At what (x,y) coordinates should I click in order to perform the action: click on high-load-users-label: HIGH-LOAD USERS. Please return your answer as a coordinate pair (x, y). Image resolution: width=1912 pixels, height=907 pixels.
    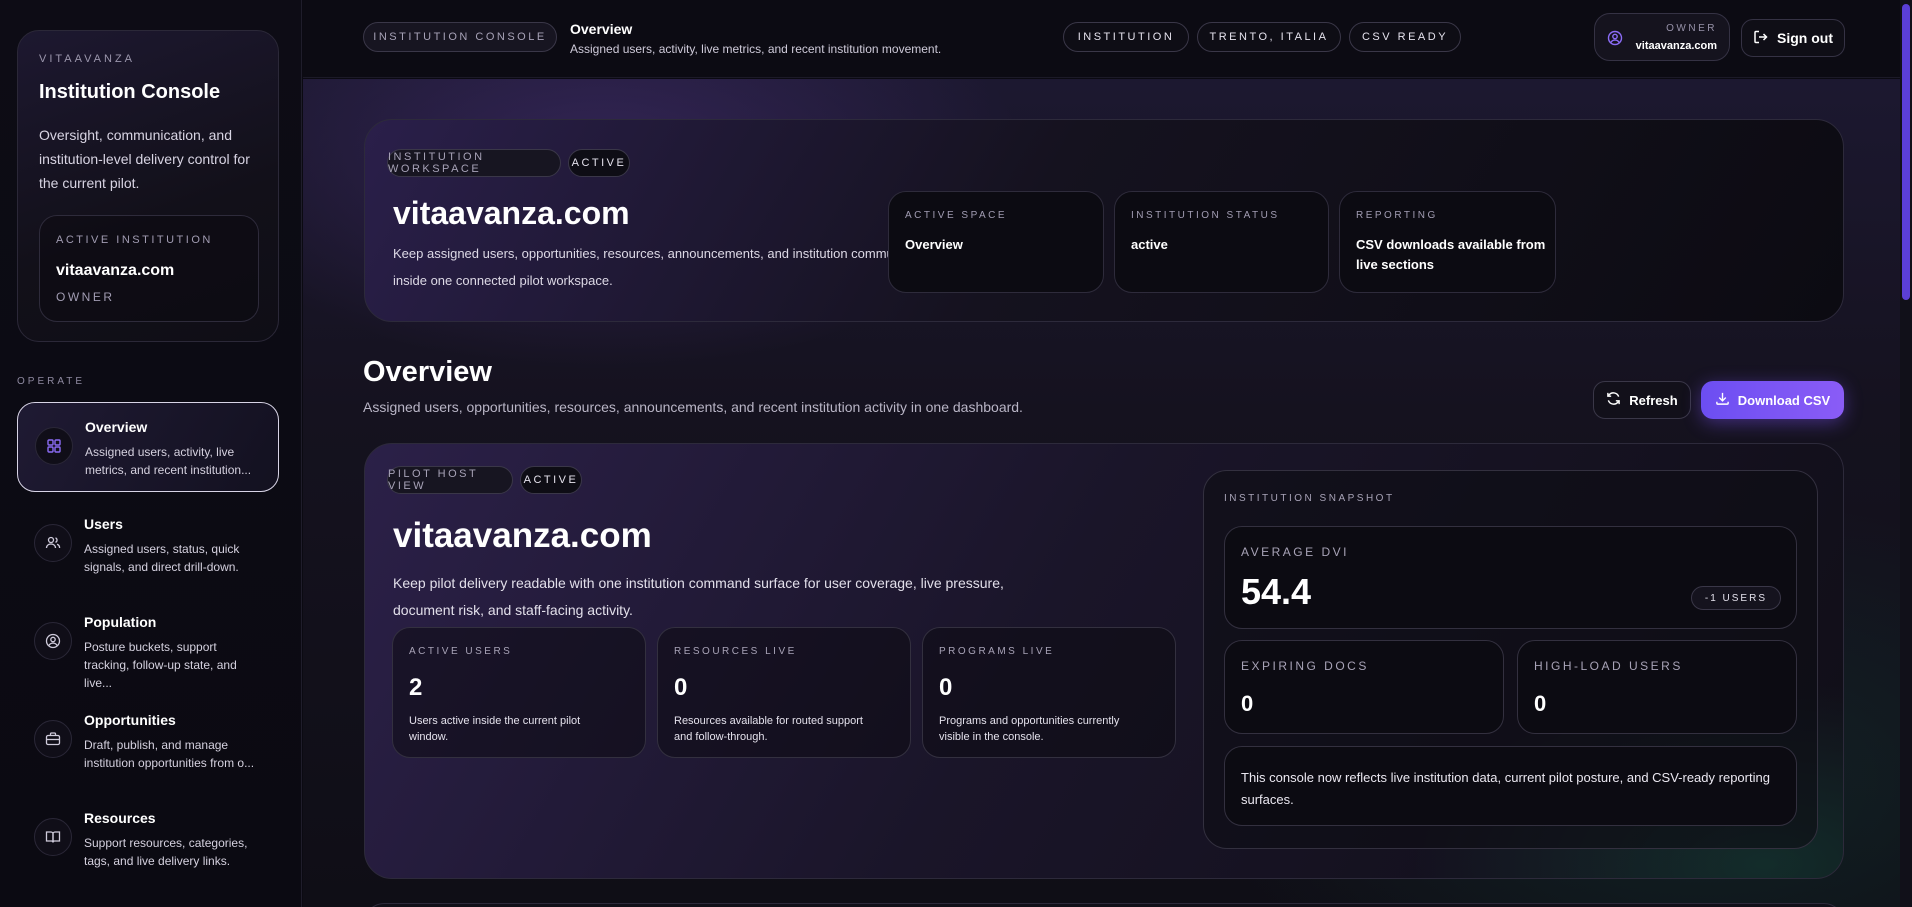
    Looking at the image, I should click on (1608, 666).